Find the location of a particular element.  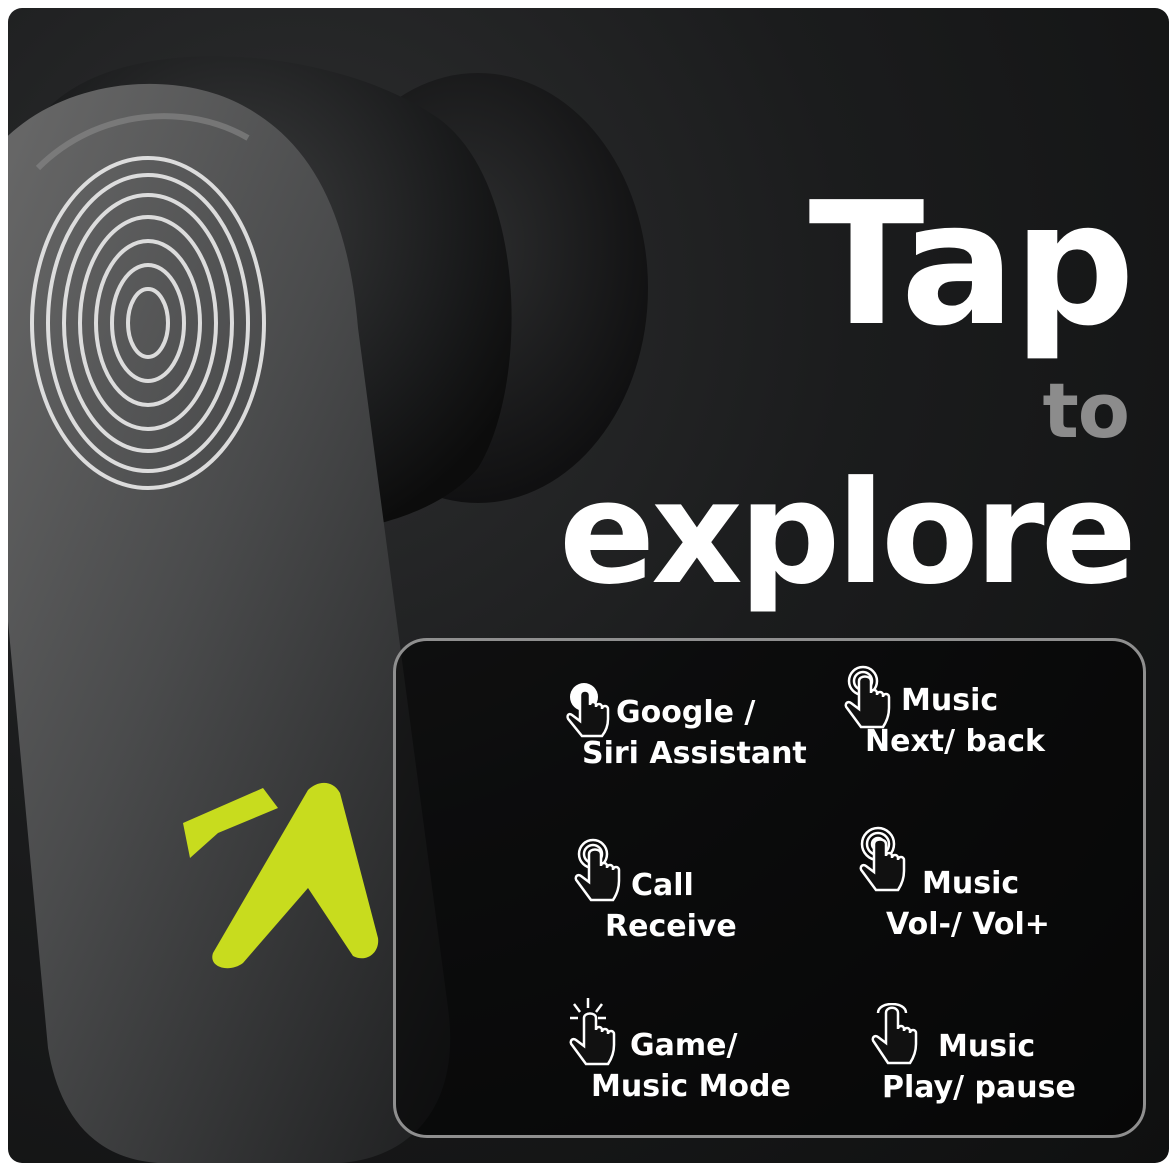

triple-tap-hand-icon is located at coordinates (882, 859).